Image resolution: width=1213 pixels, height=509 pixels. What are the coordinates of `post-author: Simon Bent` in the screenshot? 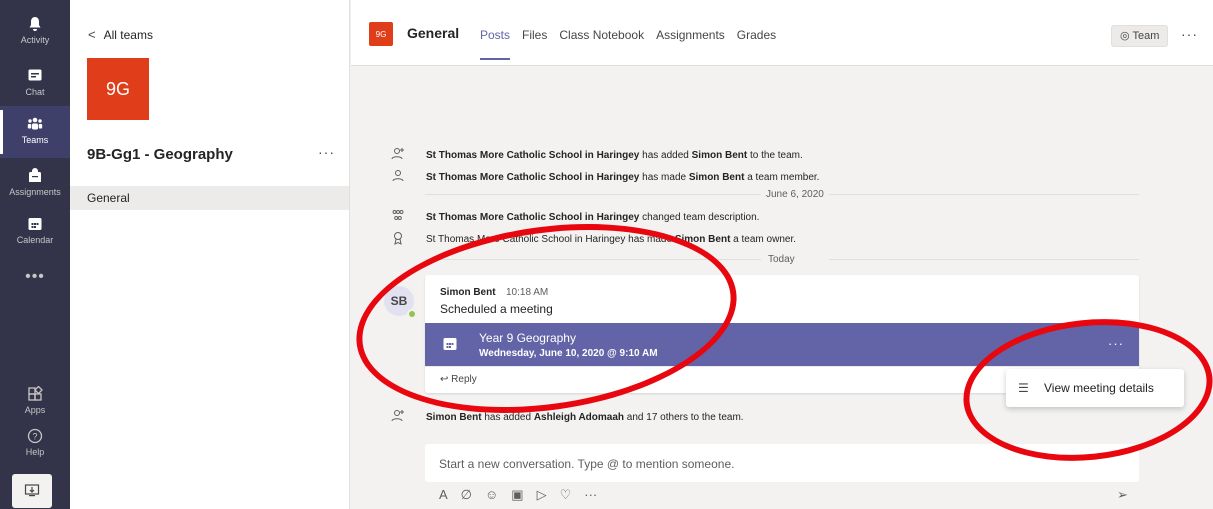 It's located at (468, 292).